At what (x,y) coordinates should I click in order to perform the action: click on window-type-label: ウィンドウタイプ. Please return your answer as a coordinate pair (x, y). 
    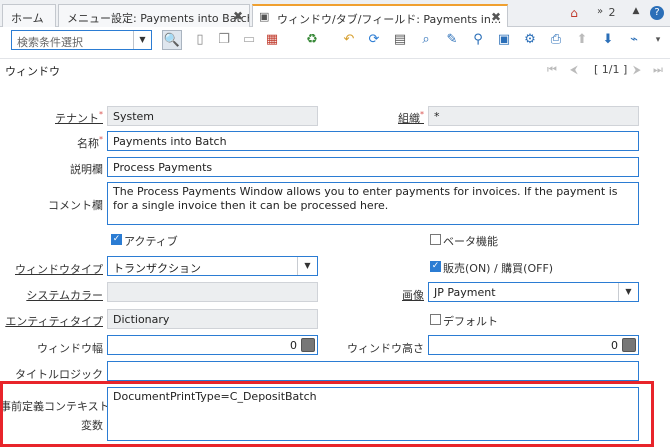
    Looking at the image, I should click on (51, 269).